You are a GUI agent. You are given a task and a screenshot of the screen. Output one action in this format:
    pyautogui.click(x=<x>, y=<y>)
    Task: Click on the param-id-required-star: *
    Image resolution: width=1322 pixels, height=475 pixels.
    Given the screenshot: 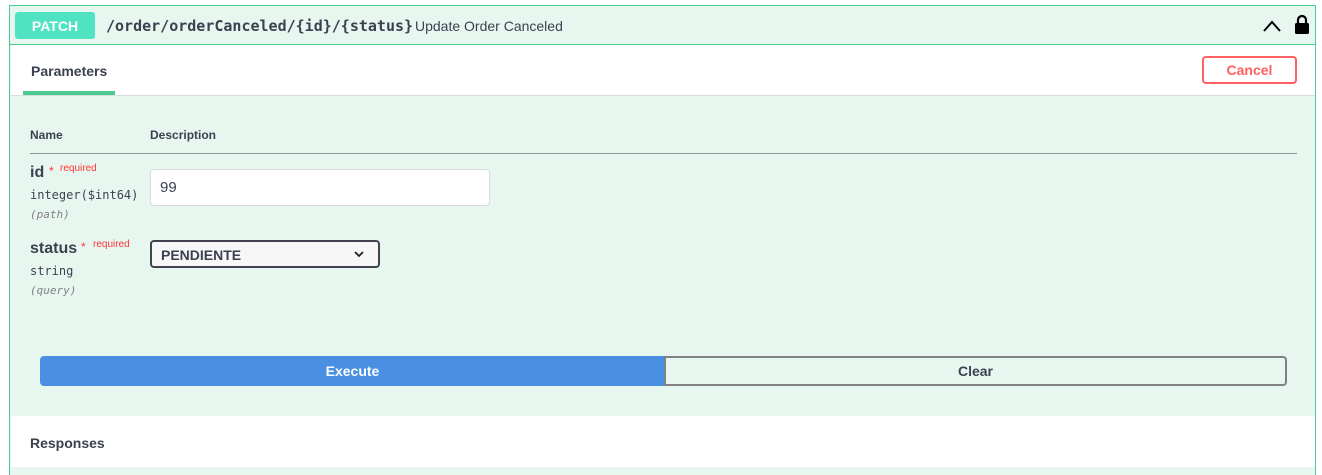 What is the action you would take?
    pyautogui.click(x=51, y=171)
    